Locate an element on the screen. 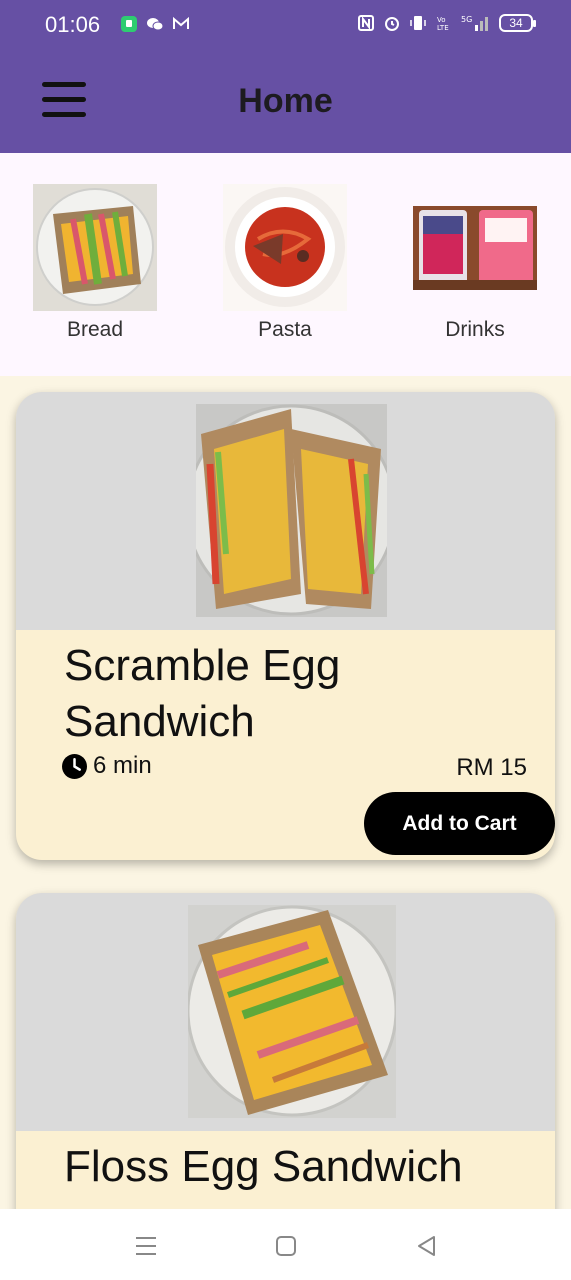  home-icon is located at coordinates (286, 1246).